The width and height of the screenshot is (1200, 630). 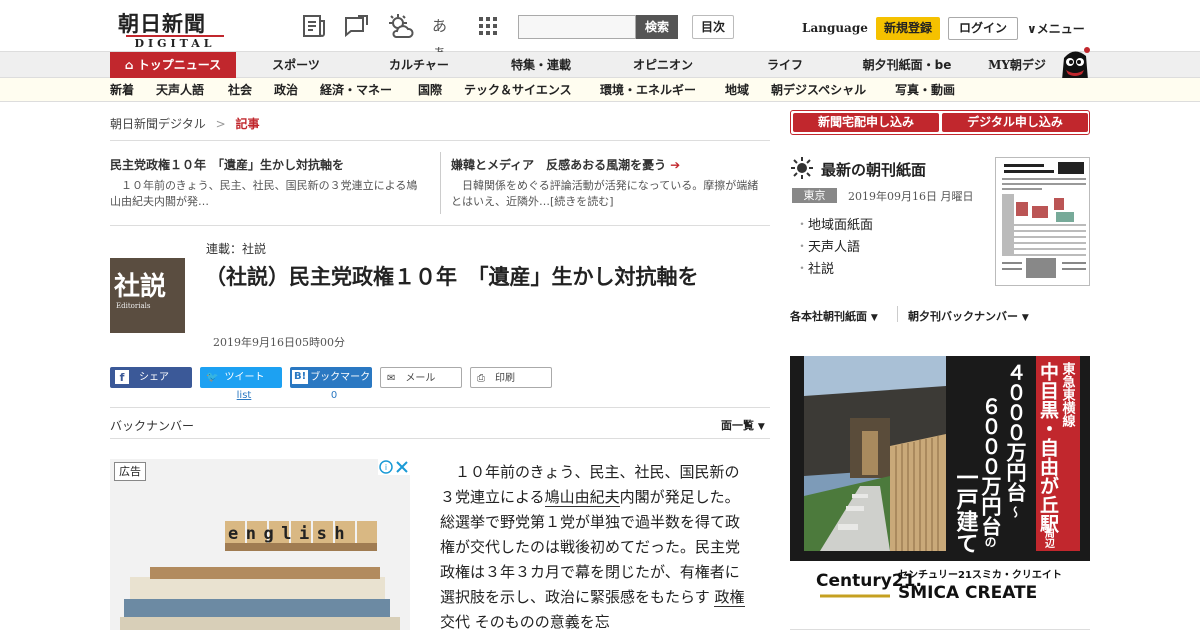 What do you see at coordinates (175, 42) in the screenshot?
I see `logo-sub: DIGITAL` at bounding box center [175, 42].